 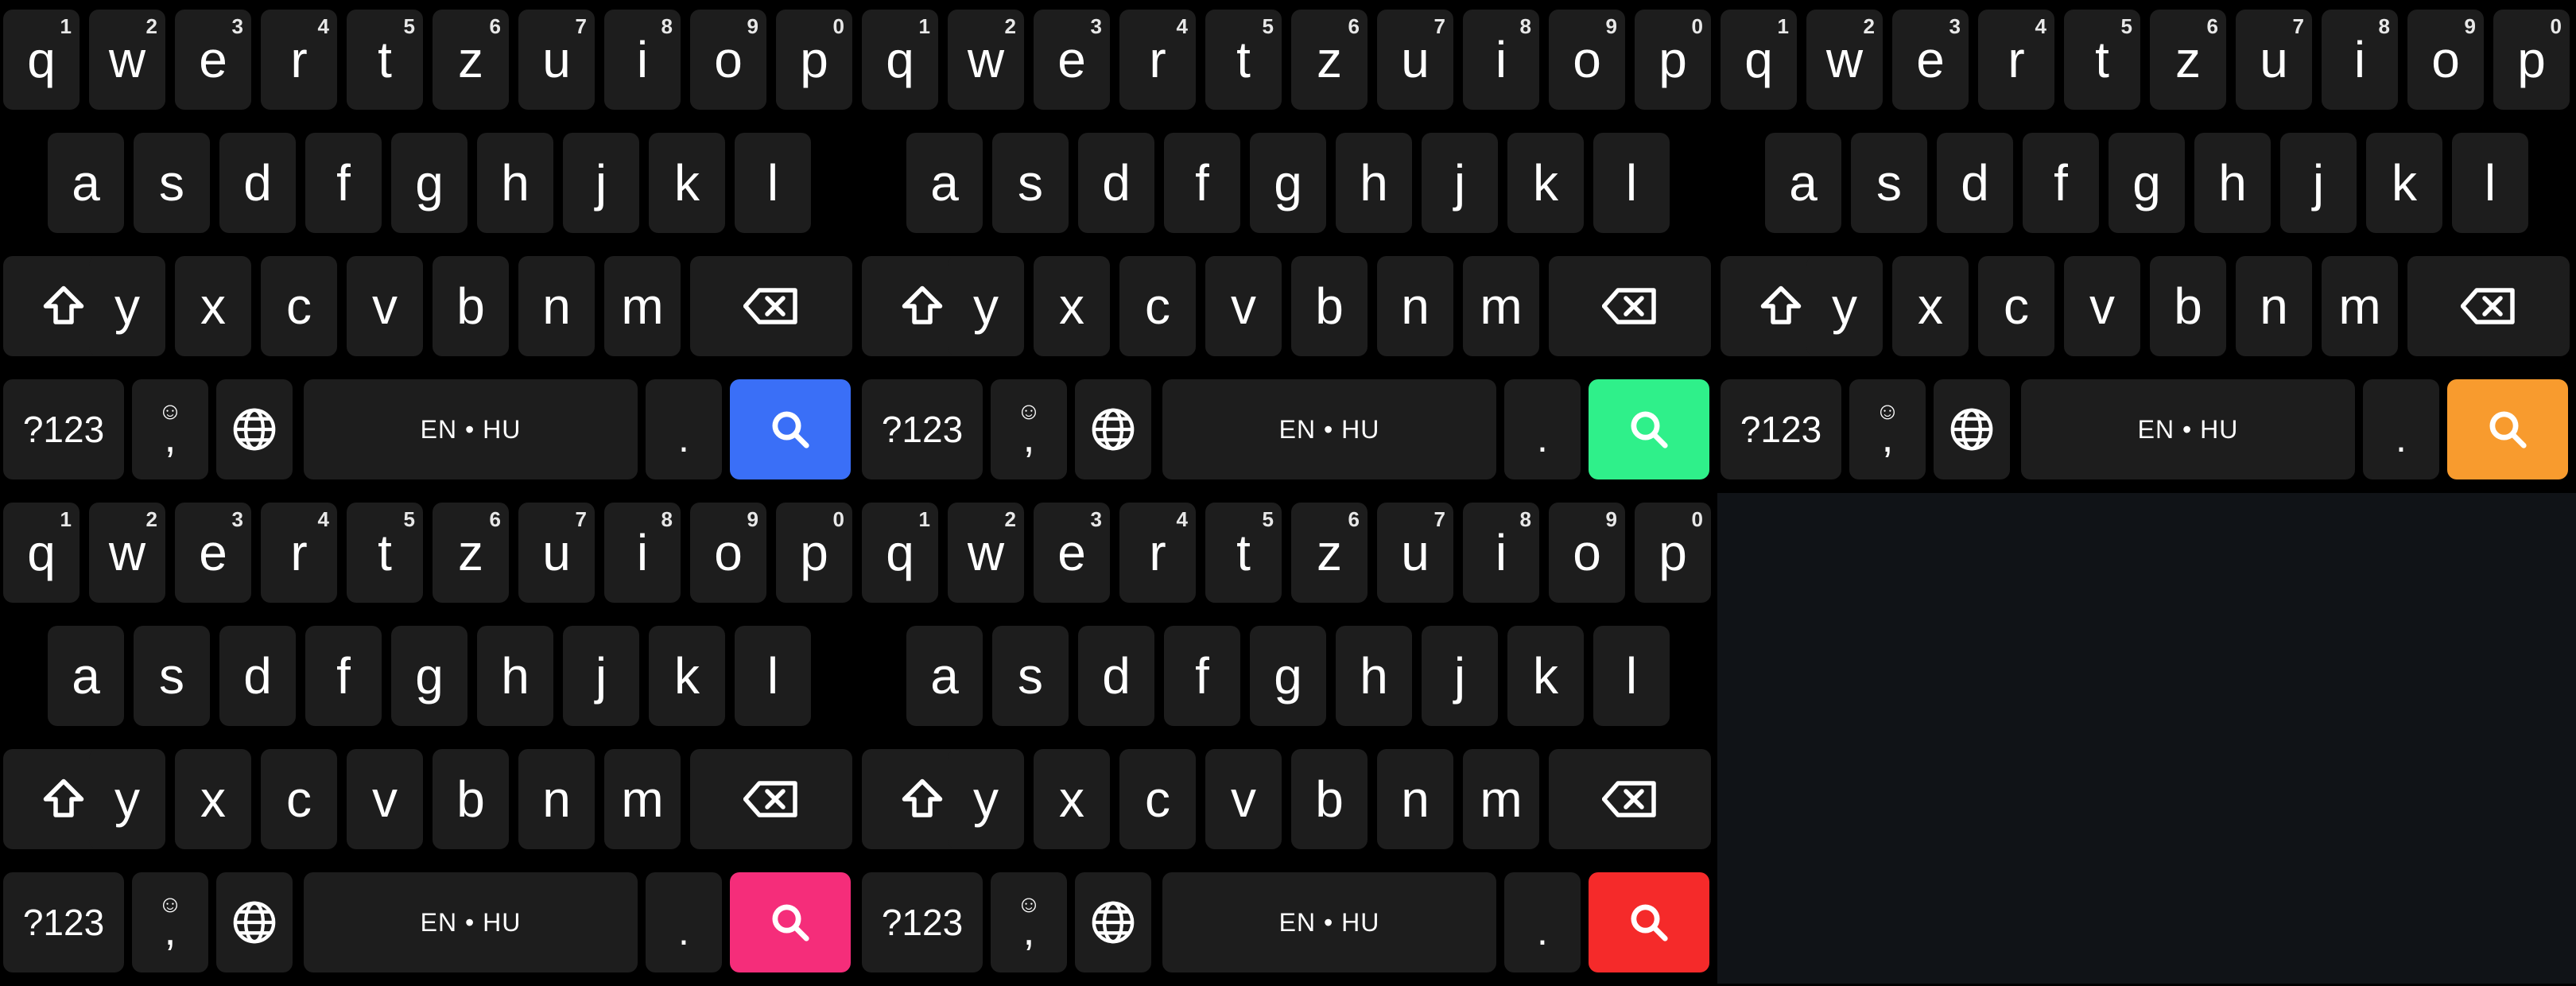 I want to click on key-h: h, so click(x=515, y=676).